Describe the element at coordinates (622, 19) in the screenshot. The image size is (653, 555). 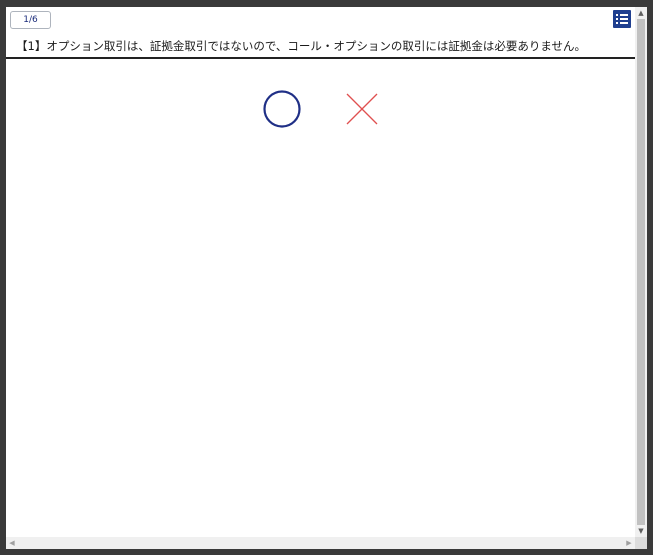
I see `question-list-button` at that location.